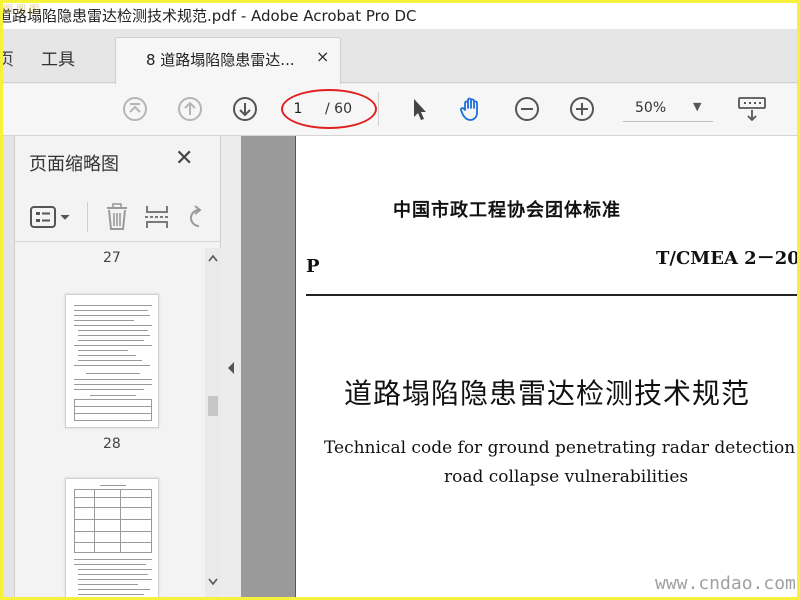 This screenshot has height=600, width=800. What do you see at coordinates (582, 109) in the screenshot?
I see `zoom-in-icon` at bounding box center [582, 109].